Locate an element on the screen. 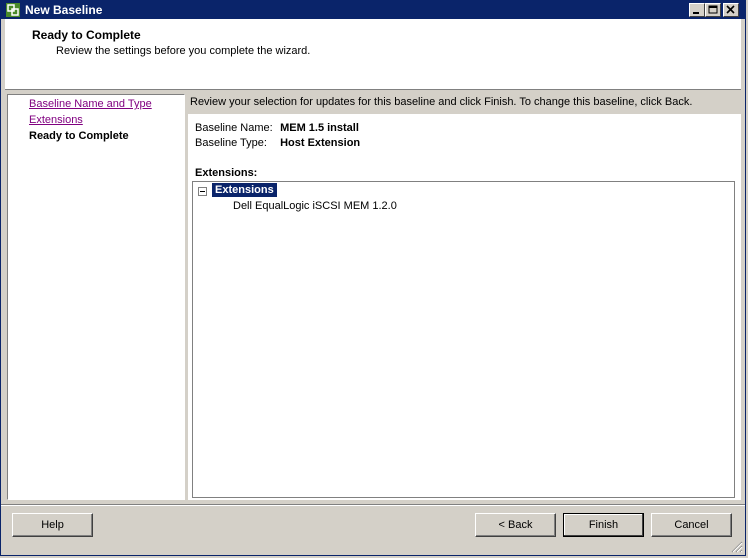 The image size is (748, 558). field-value: MEM 1.5 install is located at coordinates (319, 128).